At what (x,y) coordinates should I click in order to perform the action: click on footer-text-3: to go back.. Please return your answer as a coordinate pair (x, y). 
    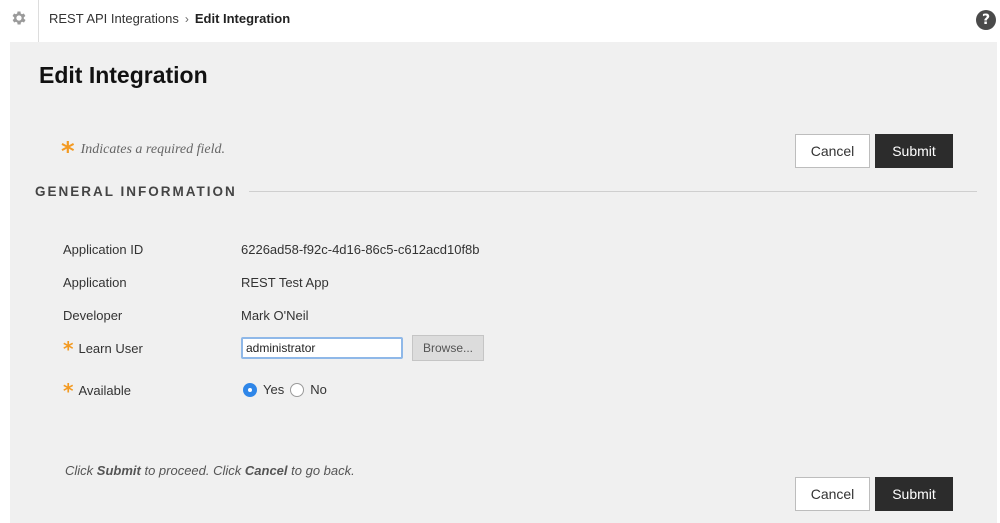
    Looking at the image, I should click on (321, 470).